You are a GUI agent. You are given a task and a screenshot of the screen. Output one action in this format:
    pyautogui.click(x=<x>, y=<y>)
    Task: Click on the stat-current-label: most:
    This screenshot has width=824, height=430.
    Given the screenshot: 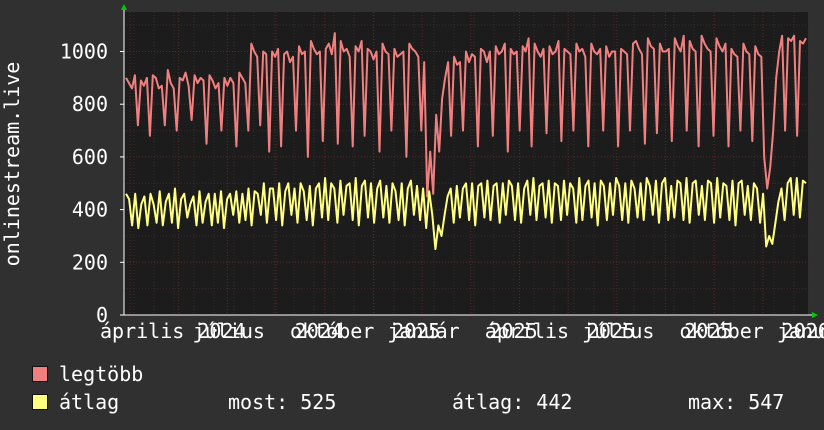 What is the action you would take?
    pyautogui.click(x=258, y=402)
    